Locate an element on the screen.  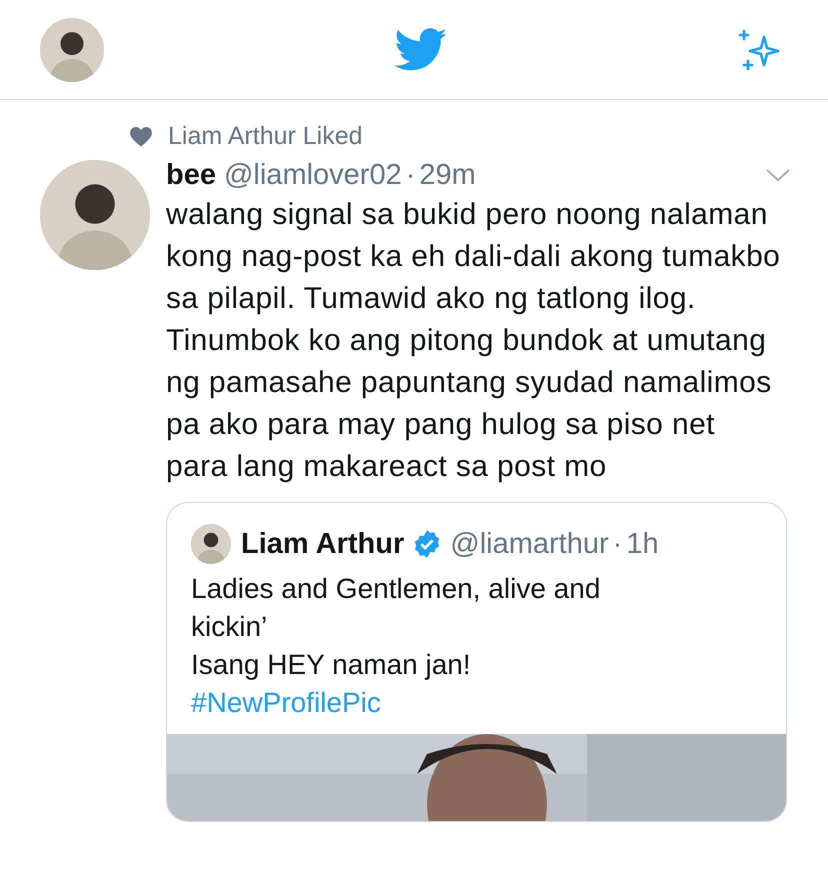
timestamp: 1h is located at coordinates (642, 544).